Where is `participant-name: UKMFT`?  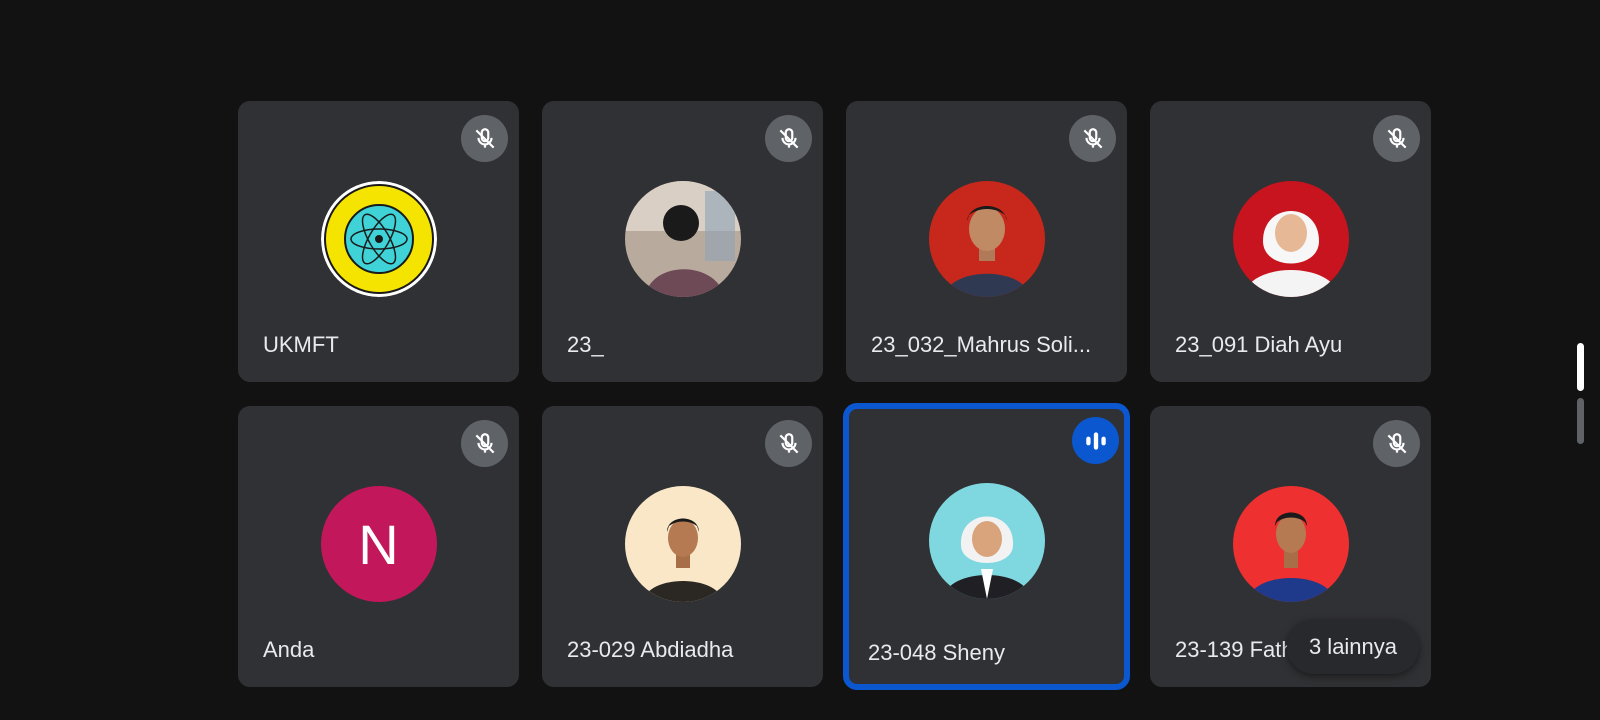
participant-name: UKMFT is located at coordinates (301, 344).